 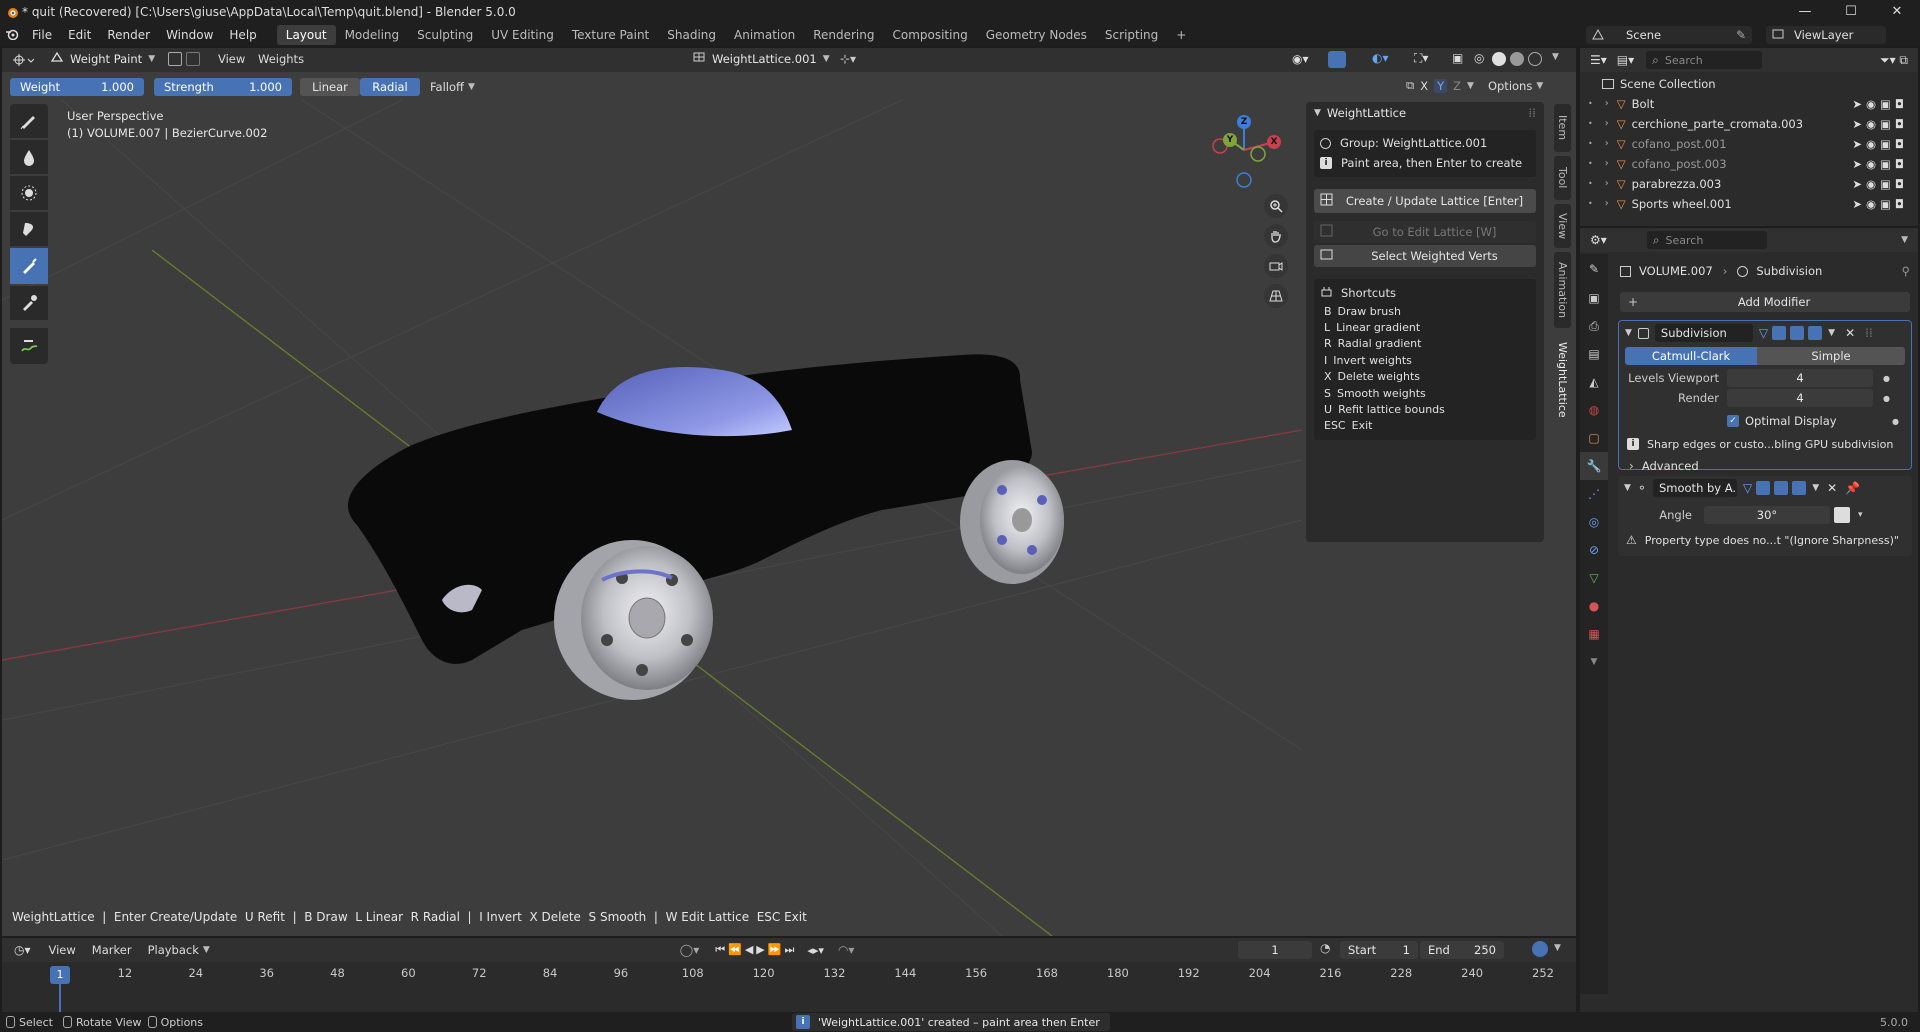 I want to click on gizmo-toggle-icon, so click(x=1337, y=59).